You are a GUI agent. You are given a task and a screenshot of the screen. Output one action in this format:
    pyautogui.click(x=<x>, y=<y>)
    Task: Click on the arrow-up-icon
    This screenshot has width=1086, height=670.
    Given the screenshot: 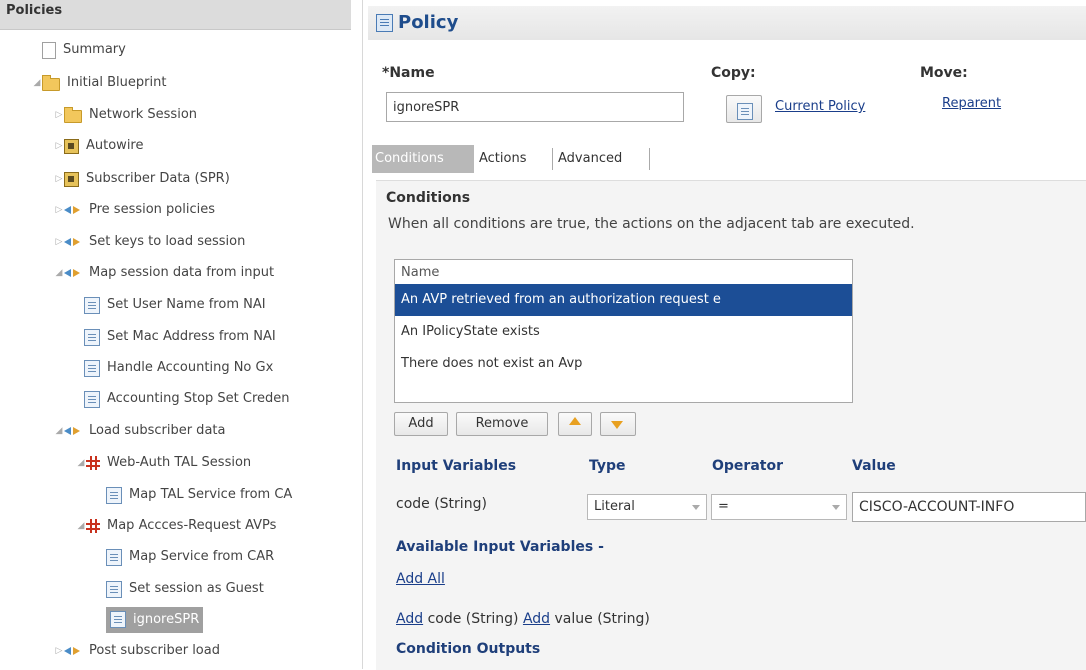 What is the action you would take?
    pyautogui.click(x=575, y=421)
    